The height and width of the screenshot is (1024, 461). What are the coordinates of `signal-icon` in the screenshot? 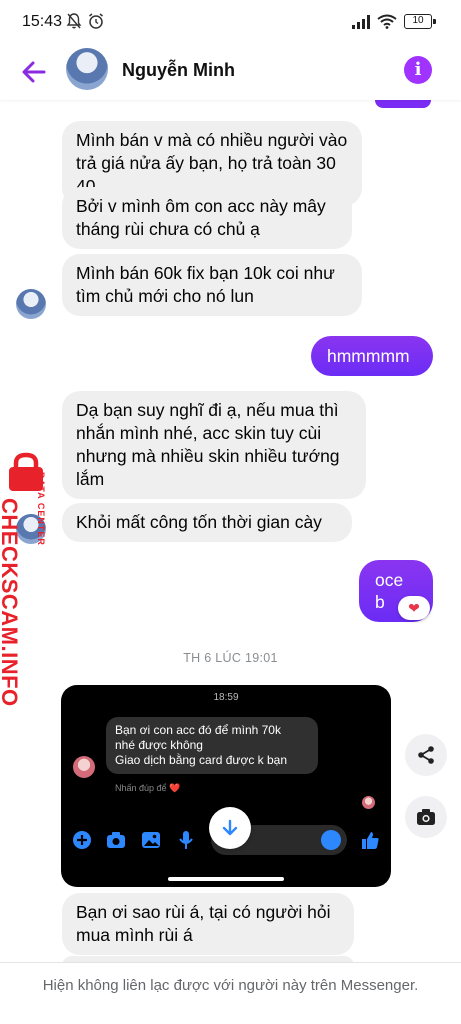 It's located at (361, 22).